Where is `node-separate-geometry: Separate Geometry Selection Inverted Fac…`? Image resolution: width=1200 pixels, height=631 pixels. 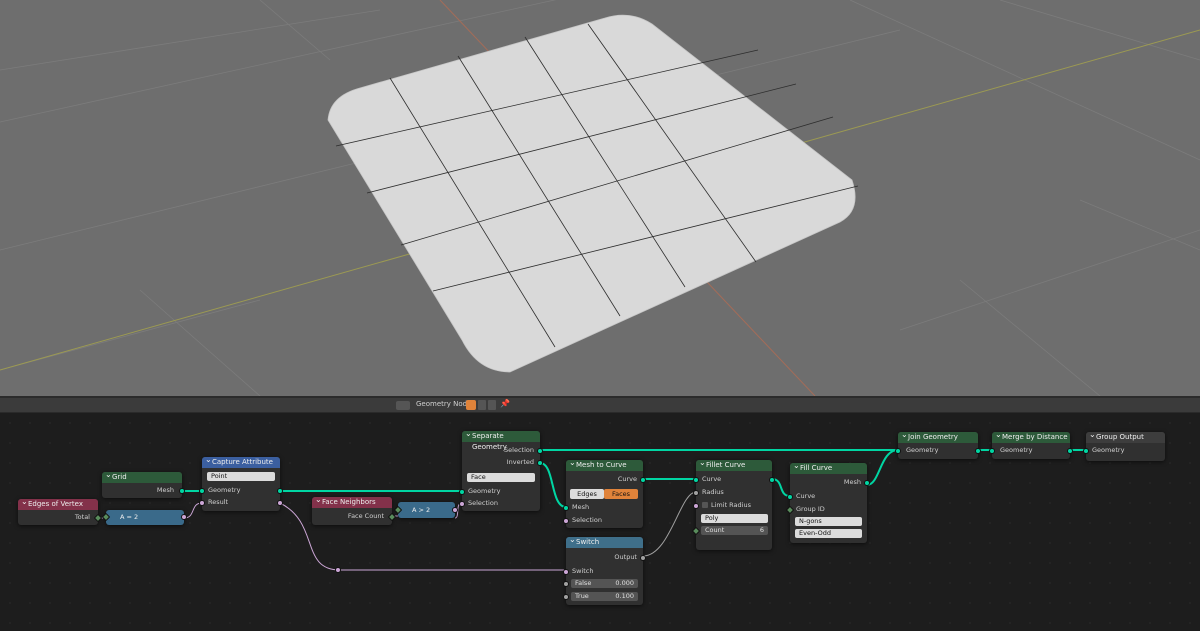
node-separate-geometry: Separate Geometry Selection Inverted Fac… is located at coordinates (501, 469).